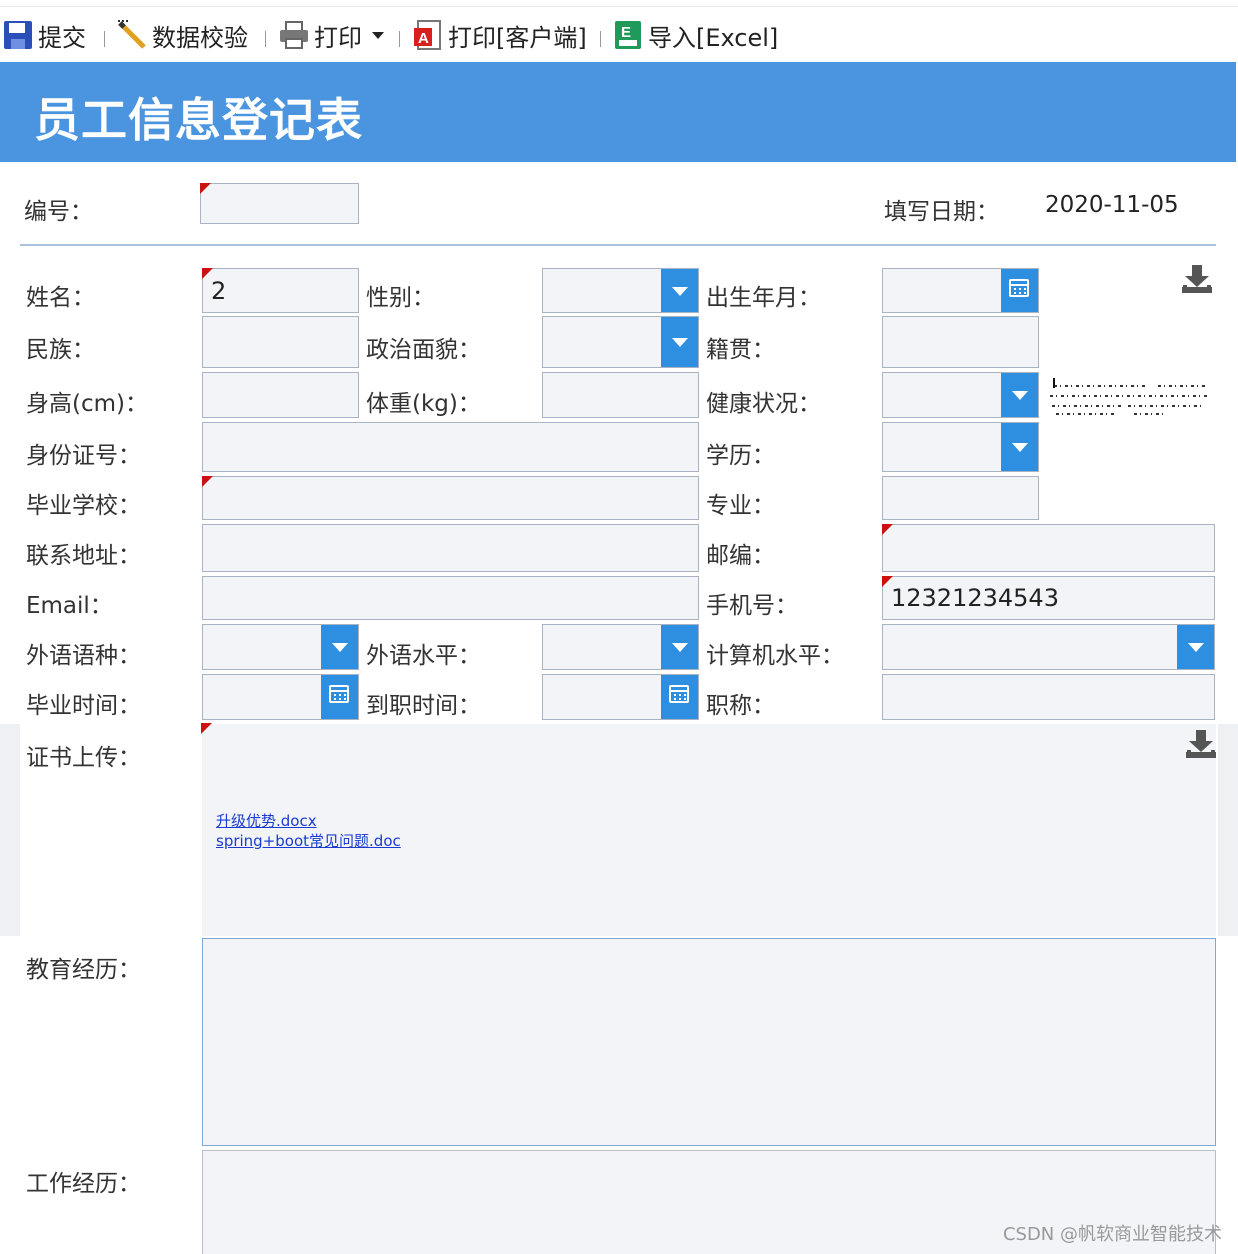 This screenshot has width=1238, height=1254. Describe the element at coordinates (620, 395) in the screenshot. I see `weight-field` at that location.